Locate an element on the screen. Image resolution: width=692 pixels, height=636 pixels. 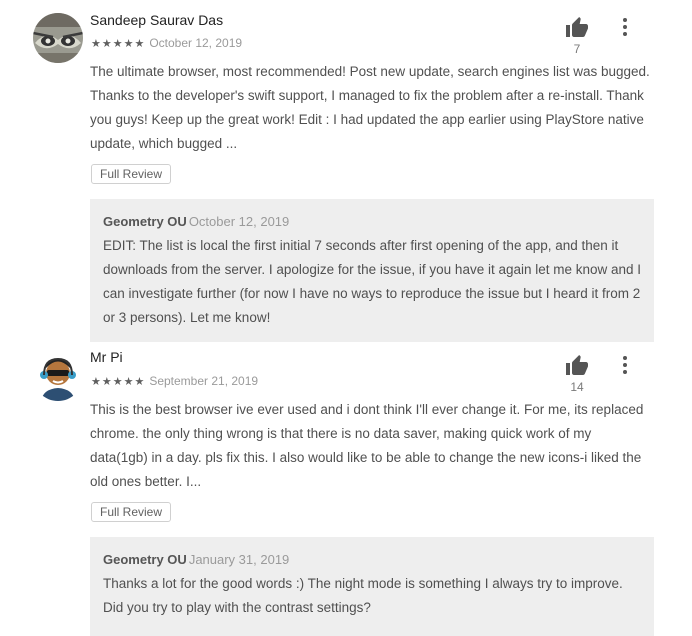
review-meta: ★★★★★ September 21, 2019 is located at coordinates (174, 381).